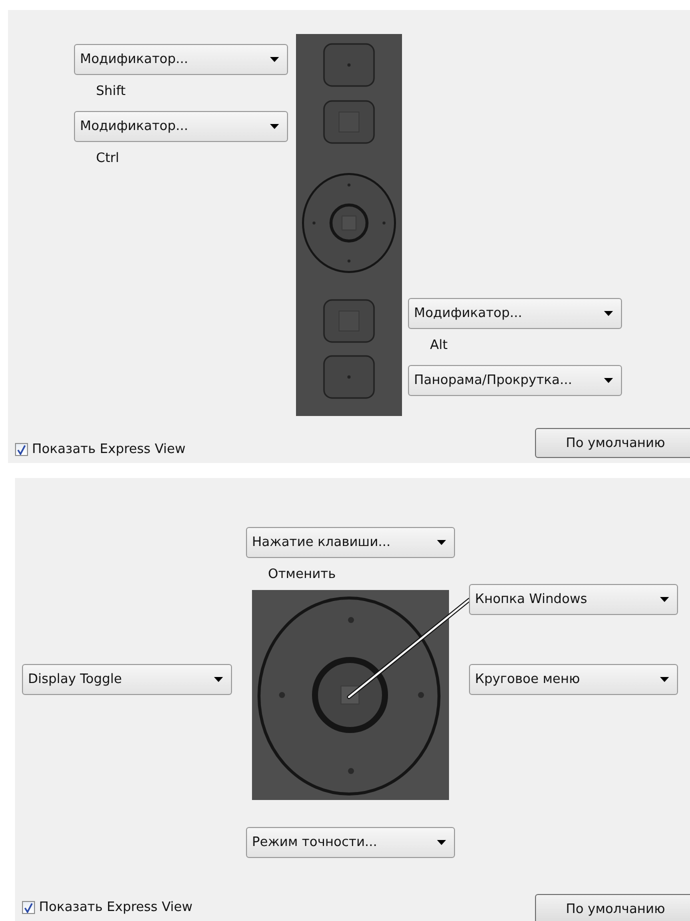  Describe the element at coordinates (302, 574) in the screenshot. I see `dropdown-caption: Отменить` at that location.